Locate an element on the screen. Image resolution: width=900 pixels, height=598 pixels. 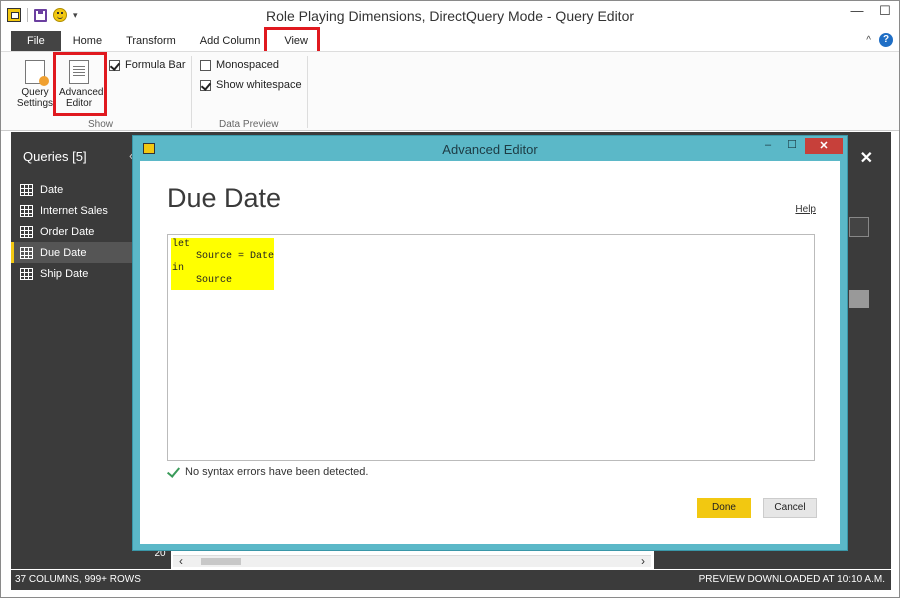
checkmark-icon is located at coordinates (173, 472).